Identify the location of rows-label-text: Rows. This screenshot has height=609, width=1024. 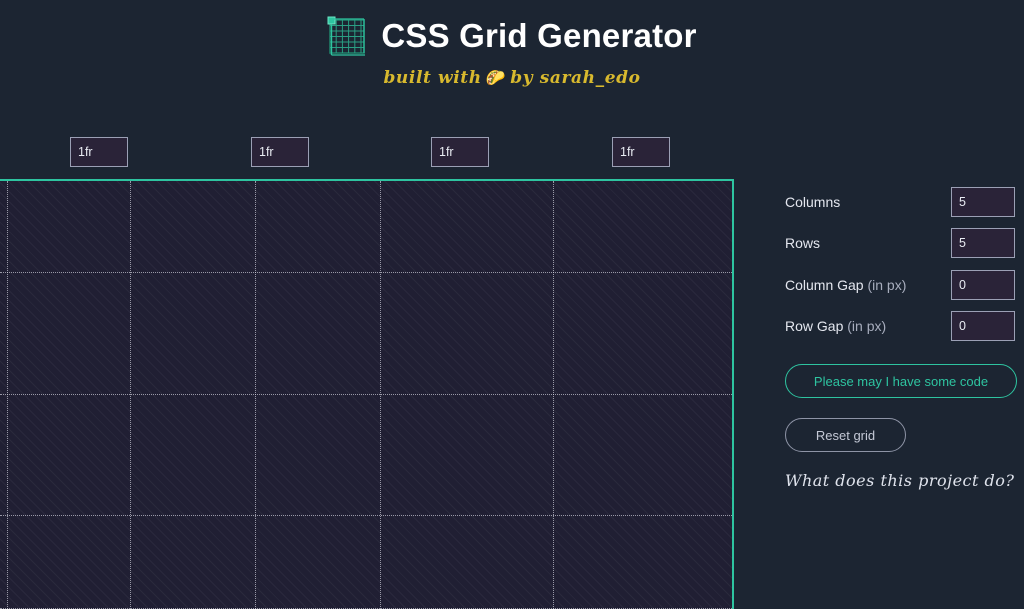
(803, 243).